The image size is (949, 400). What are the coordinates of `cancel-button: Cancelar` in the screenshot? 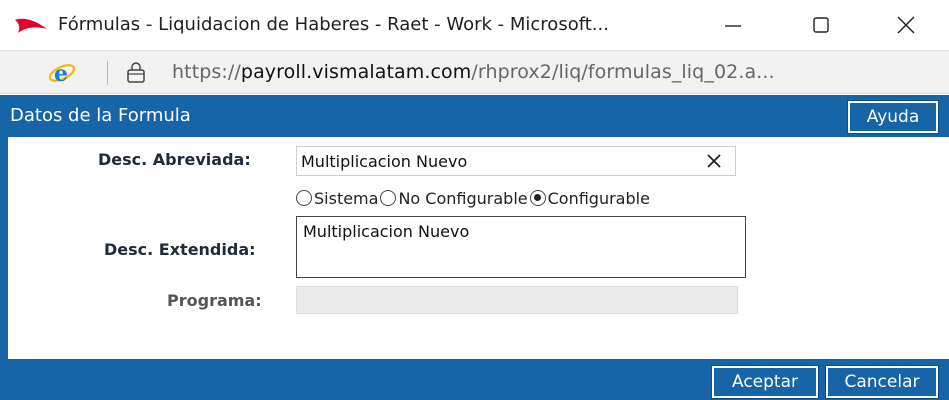 It's located at (882, 382).